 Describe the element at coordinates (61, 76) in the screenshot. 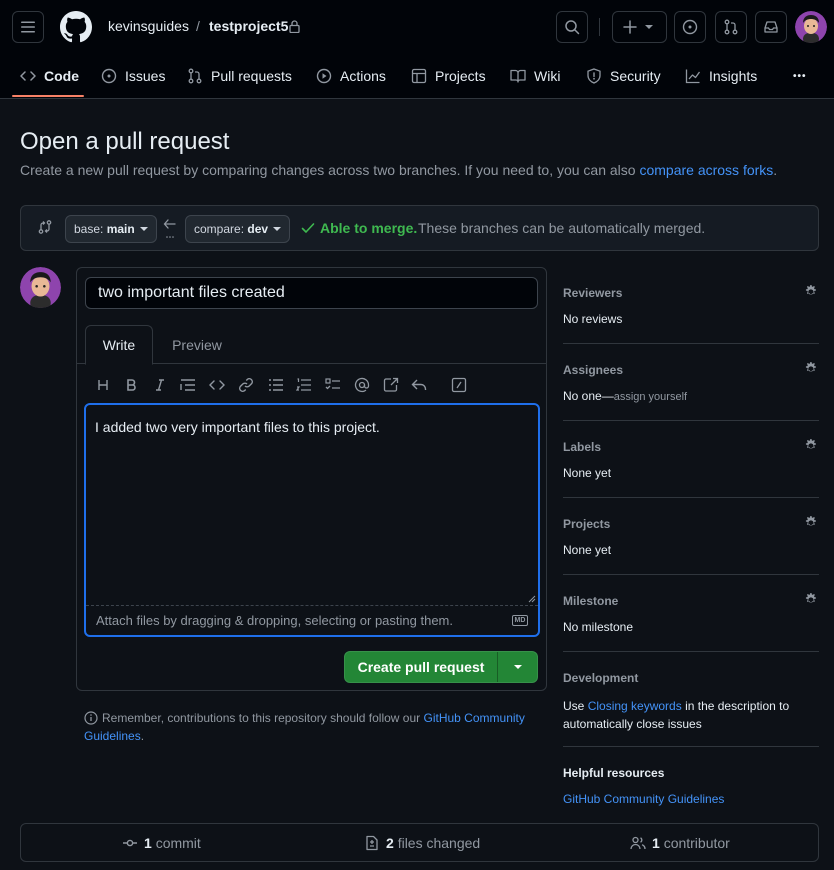

I see `tab-code-label: Code` at that location.